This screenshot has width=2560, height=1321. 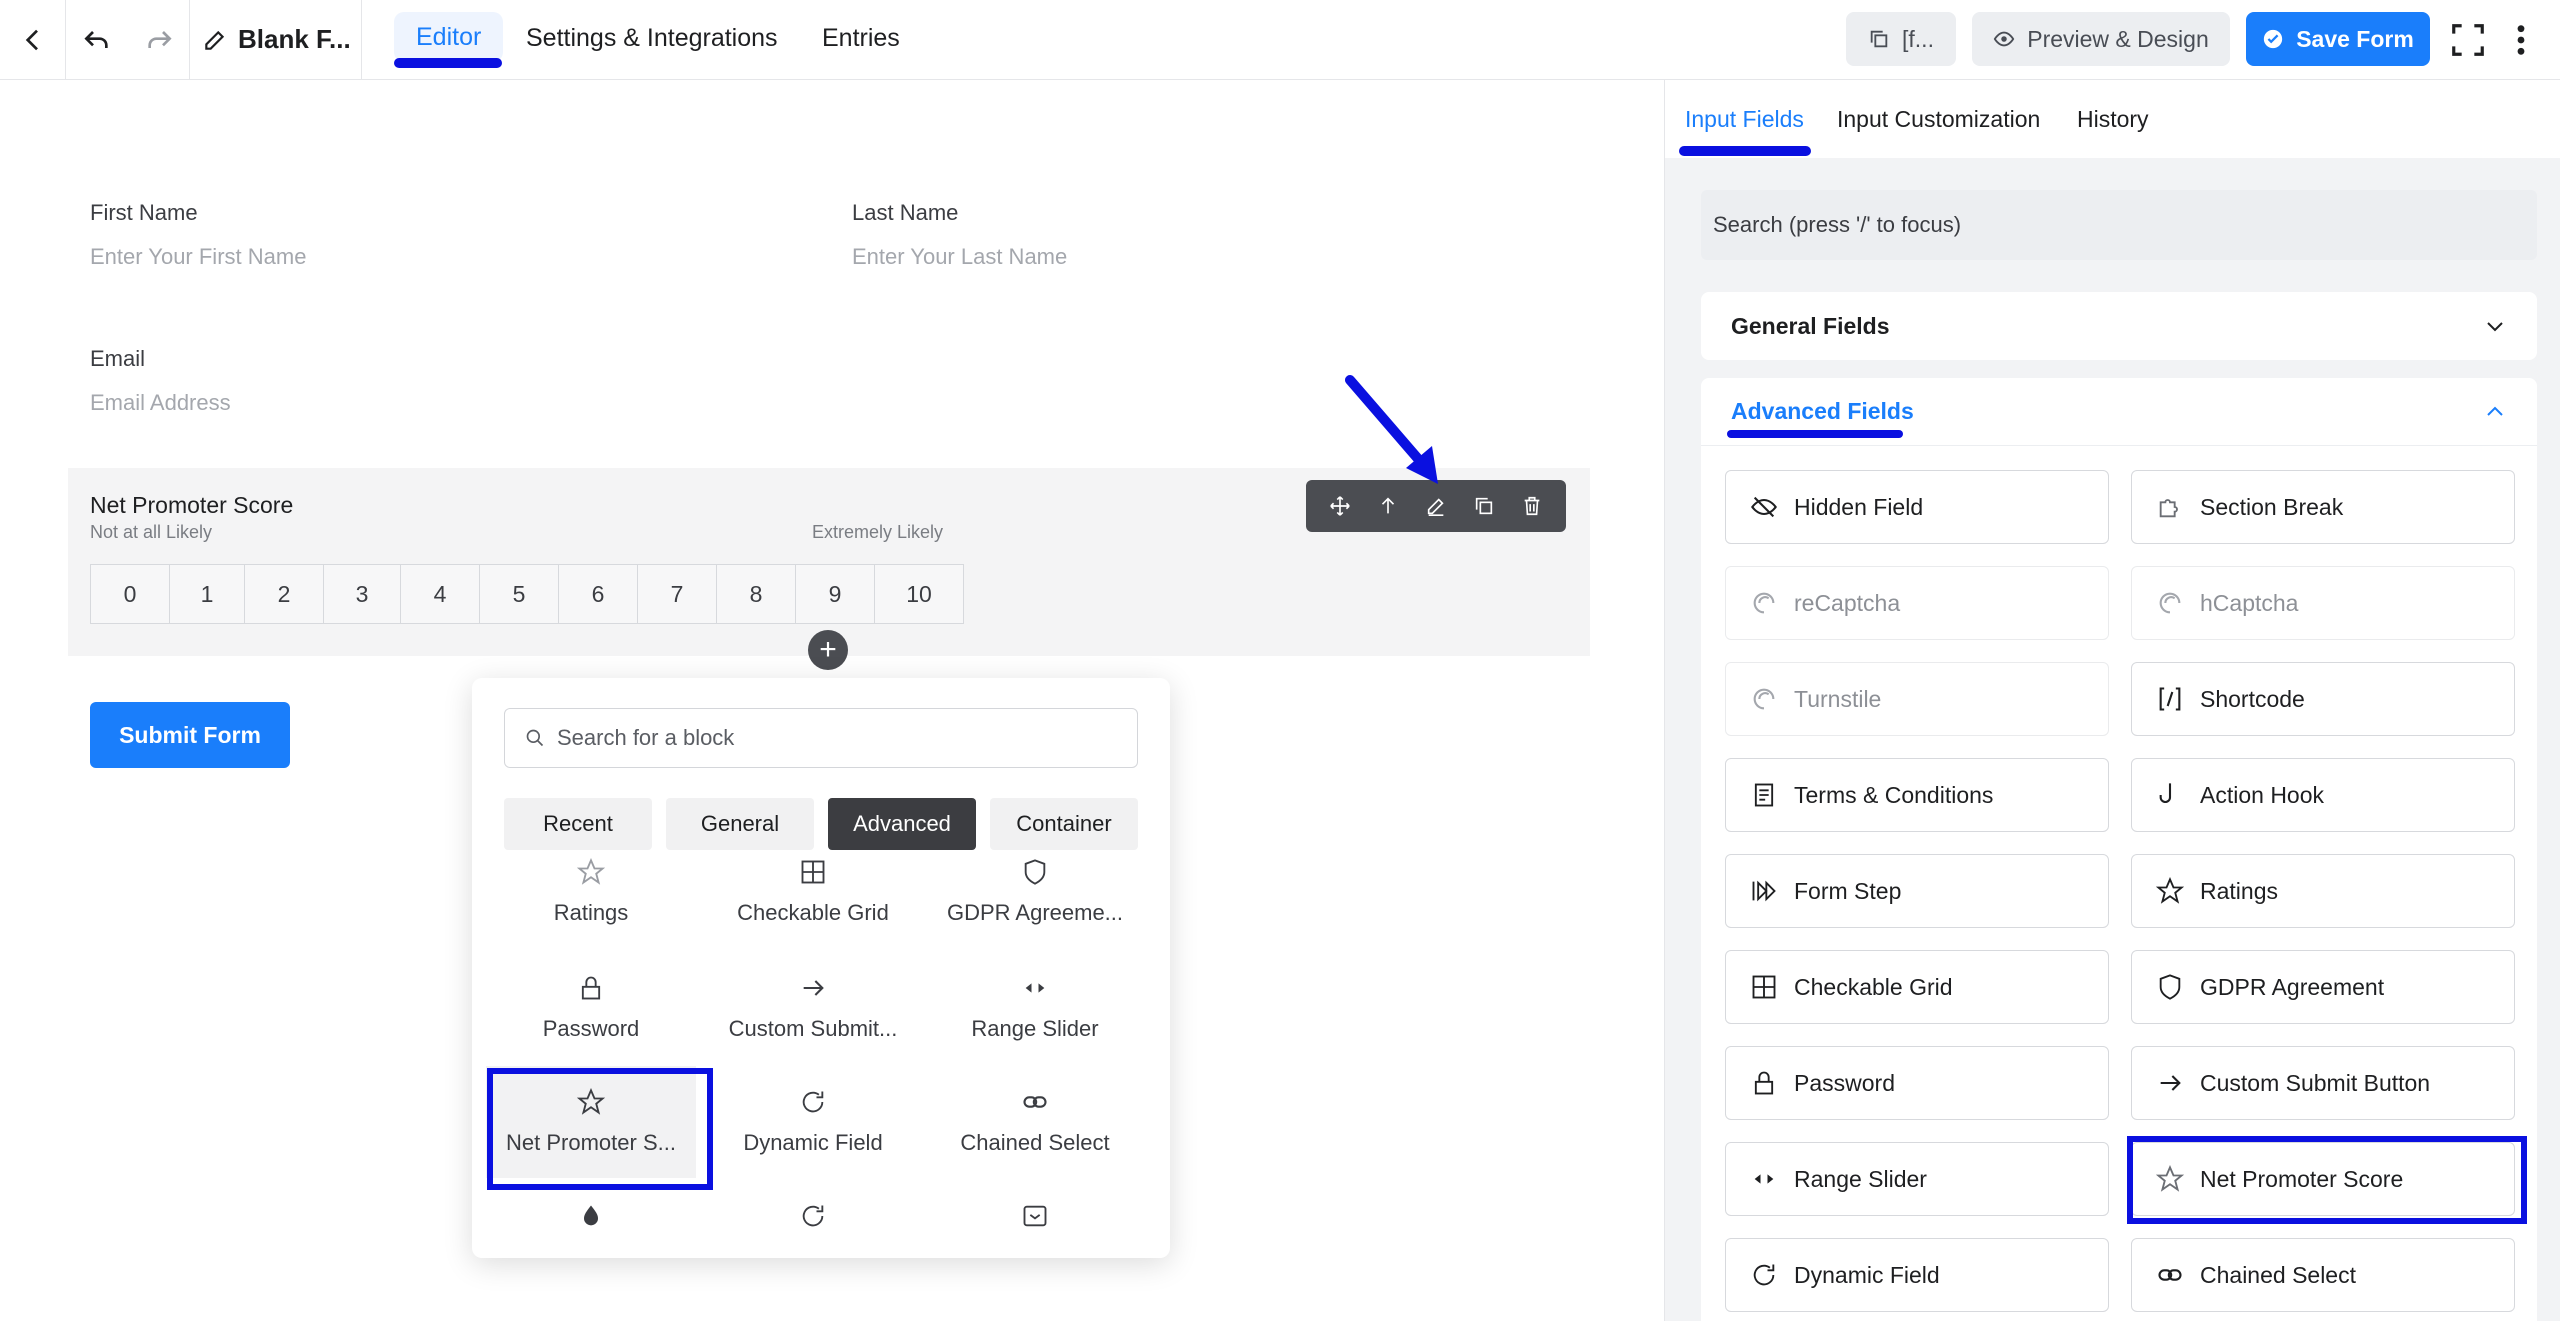 What do you see at coordinates (828, 650) in the screenshot?
I see `add-block-button: +` at bounding box center [828, 650].